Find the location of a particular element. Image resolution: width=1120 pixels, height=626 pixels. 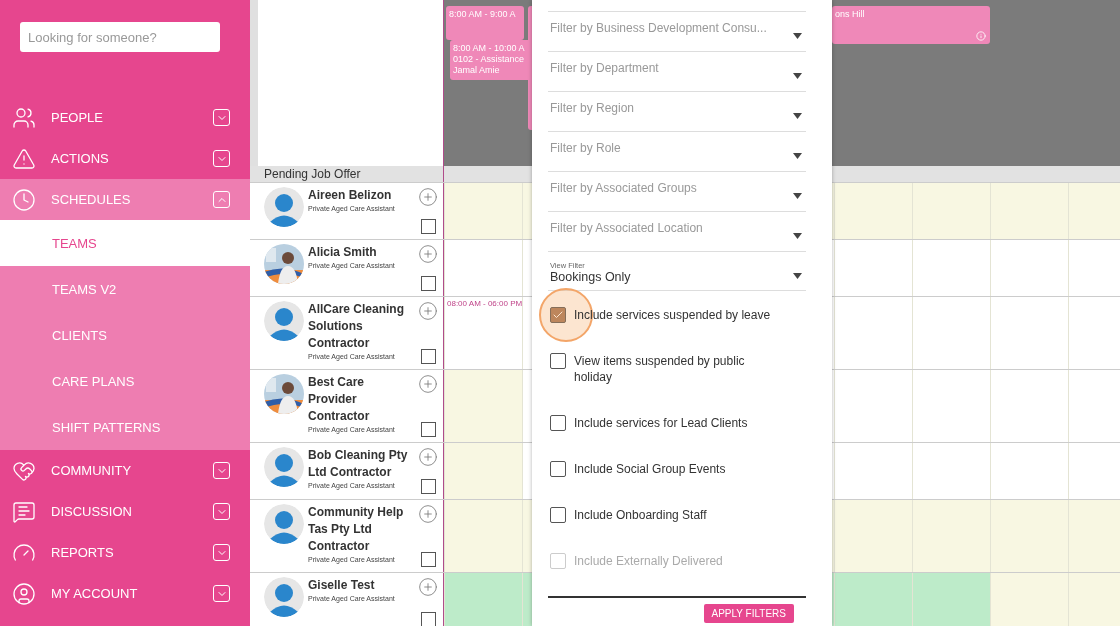

staff-name: Community Help Tas Pty Ltd Contractor is located at coordinates (356, 529).